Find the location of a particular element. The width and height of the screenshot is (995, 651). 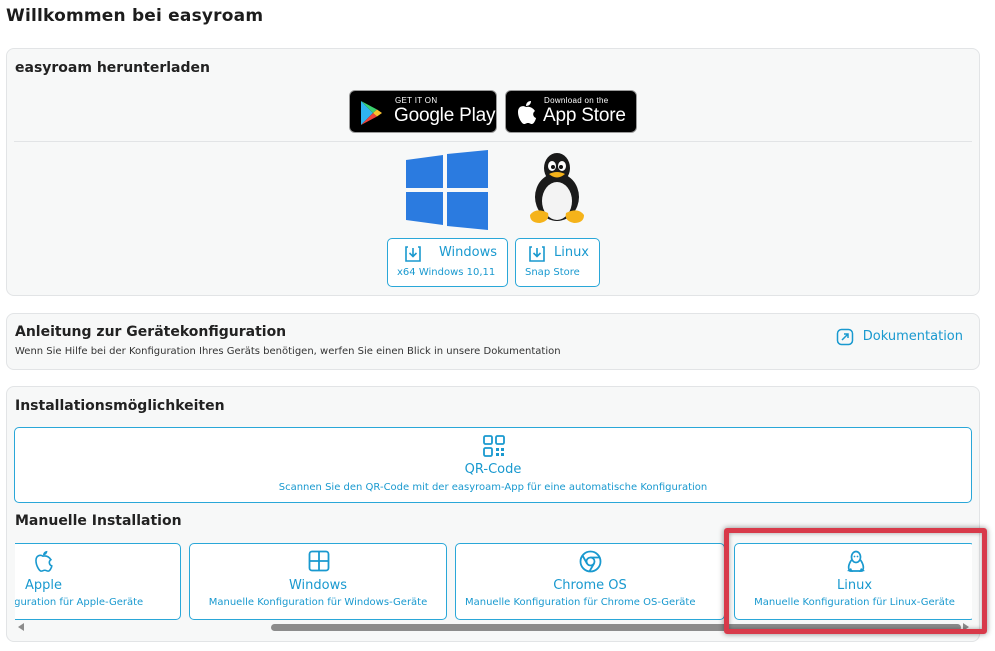

windows-logo is located at coordinates (447, 190).